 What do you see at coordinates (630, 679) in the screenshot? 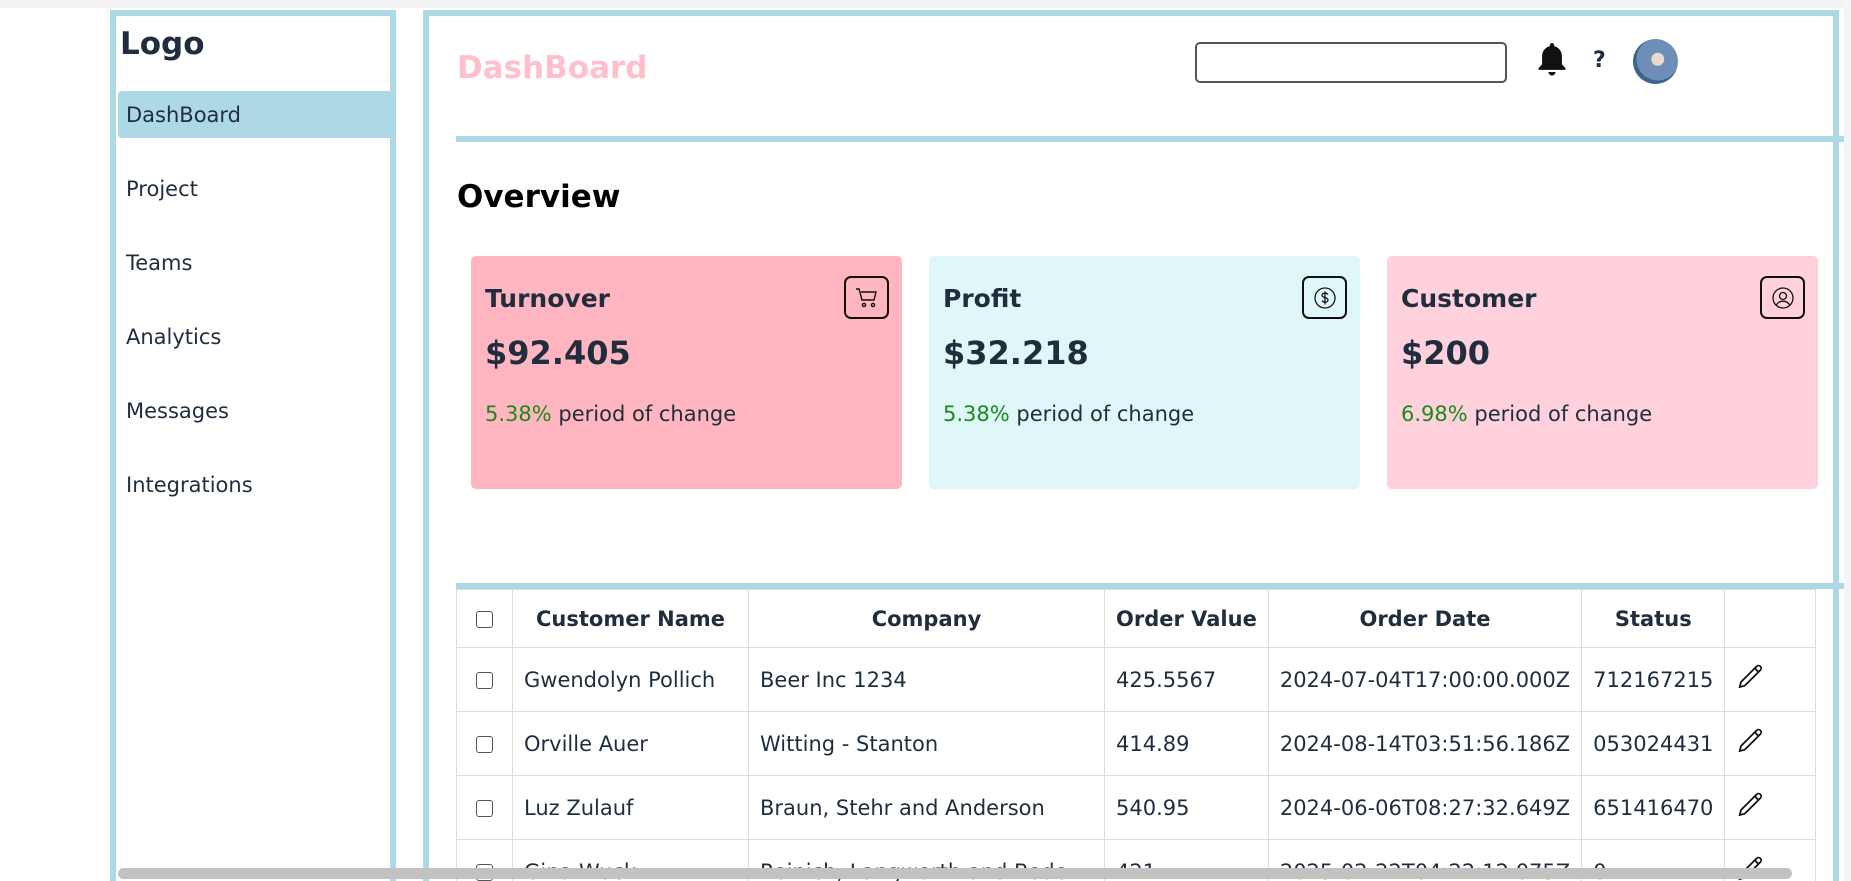
I see `cell-customer-name: Gwendolyn Pollich` at bounding box center [630, 679].